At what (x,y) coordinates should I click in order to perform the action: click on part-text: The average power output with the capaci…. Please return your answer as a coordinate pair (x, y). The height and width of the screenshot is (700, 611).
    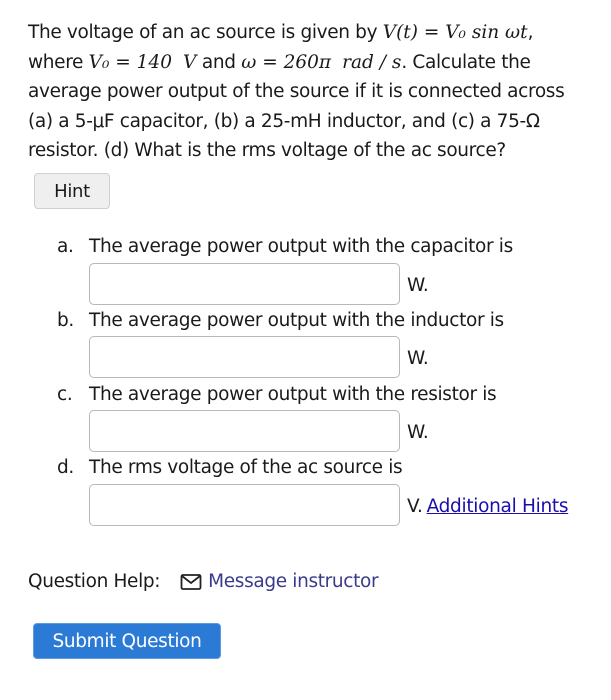
    Looking at the image, I should click on (301, 246).